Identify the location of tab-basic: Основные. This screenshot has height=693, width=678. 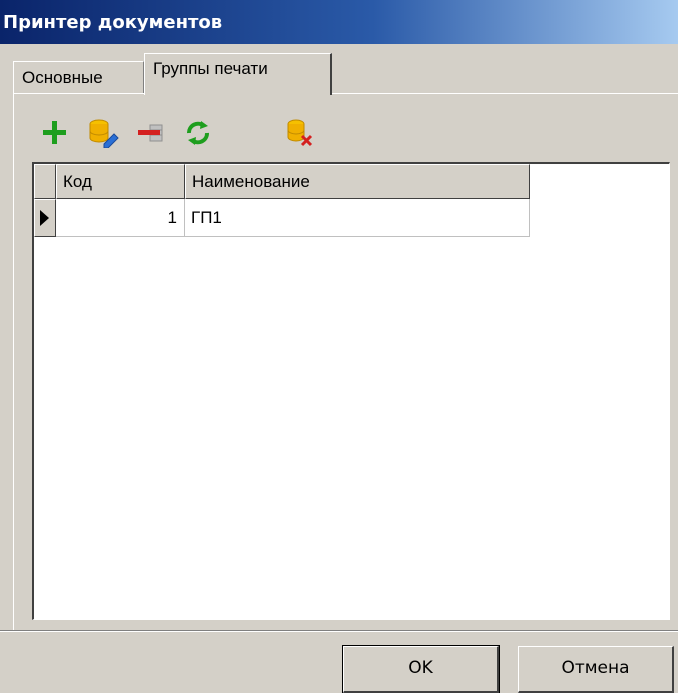
(78, 77).